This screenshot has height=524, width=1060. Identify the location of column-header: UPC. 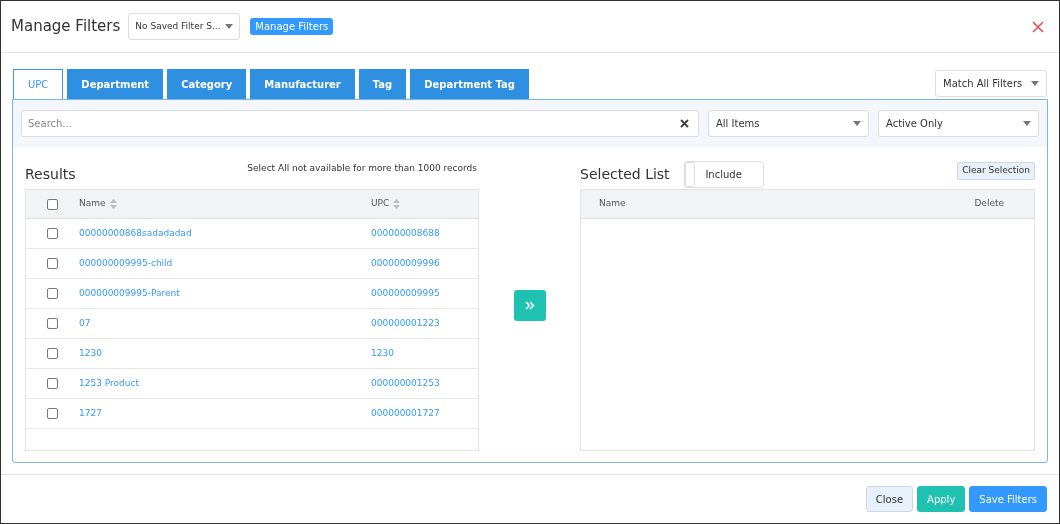
(380, 204).